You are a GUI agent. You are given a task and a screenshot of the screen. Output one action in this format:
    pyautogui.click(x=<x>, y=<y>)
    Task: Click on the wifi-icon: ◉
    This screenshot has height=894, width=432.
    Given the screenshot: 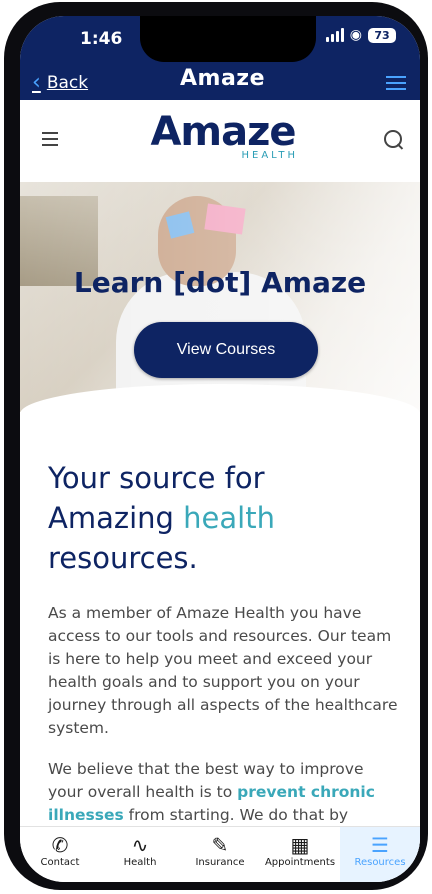 What is the action you would take?
    pyautogui.click(x=355, y=35)
    